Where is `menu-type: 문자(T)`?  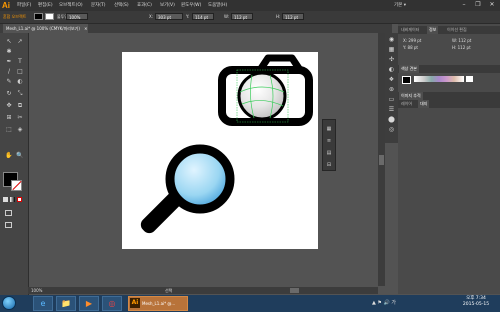
menu-type: 문자(T) is located at coordinates (98, 5).